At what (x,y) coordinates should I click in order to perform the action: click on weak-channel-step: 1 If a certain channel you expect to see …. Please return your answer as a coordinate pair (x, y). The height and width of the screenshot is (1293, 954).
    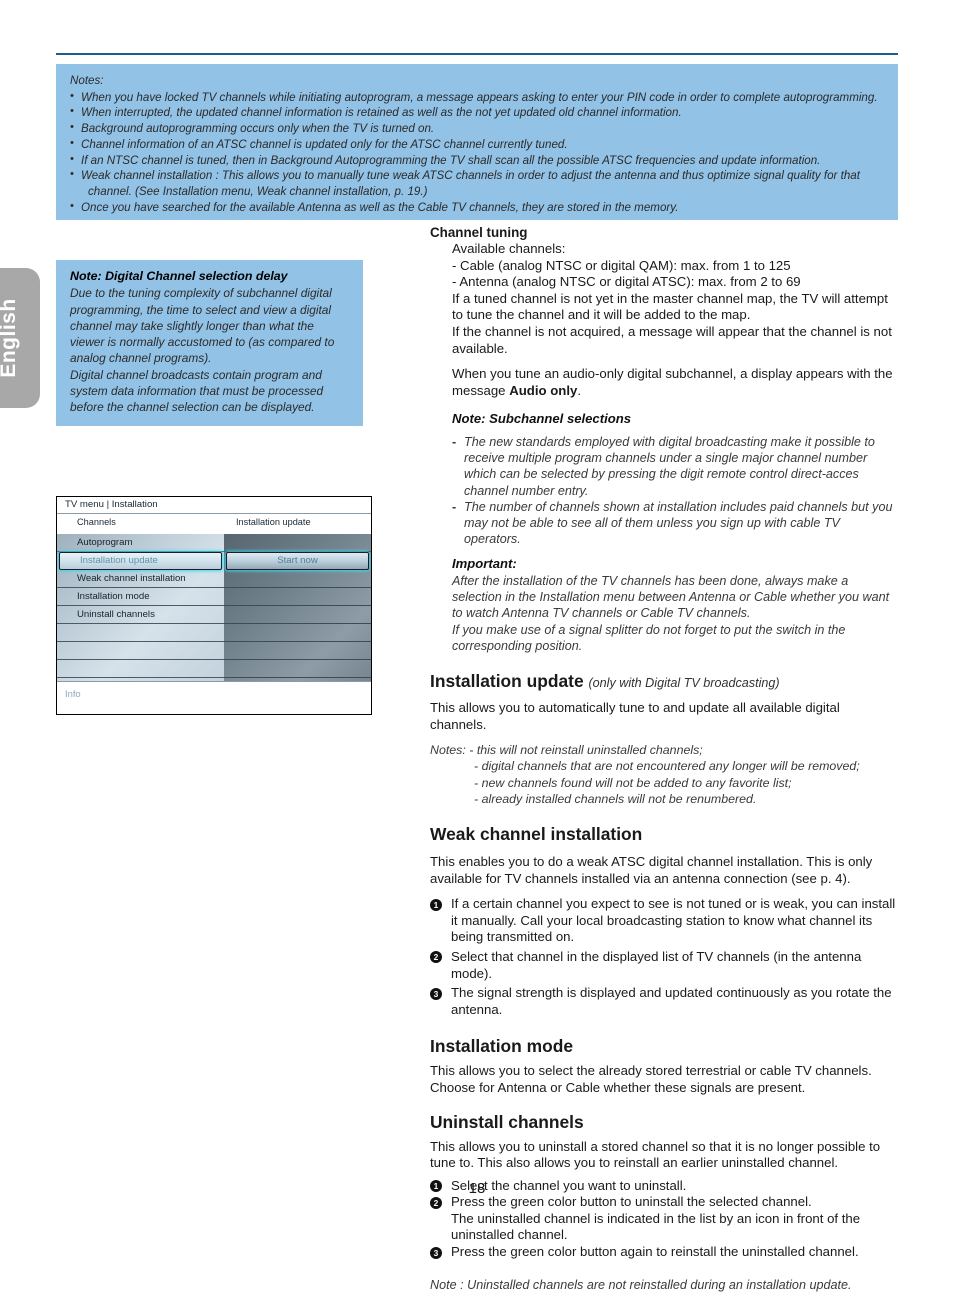
    Looking at the image, I should click on (664, 921).